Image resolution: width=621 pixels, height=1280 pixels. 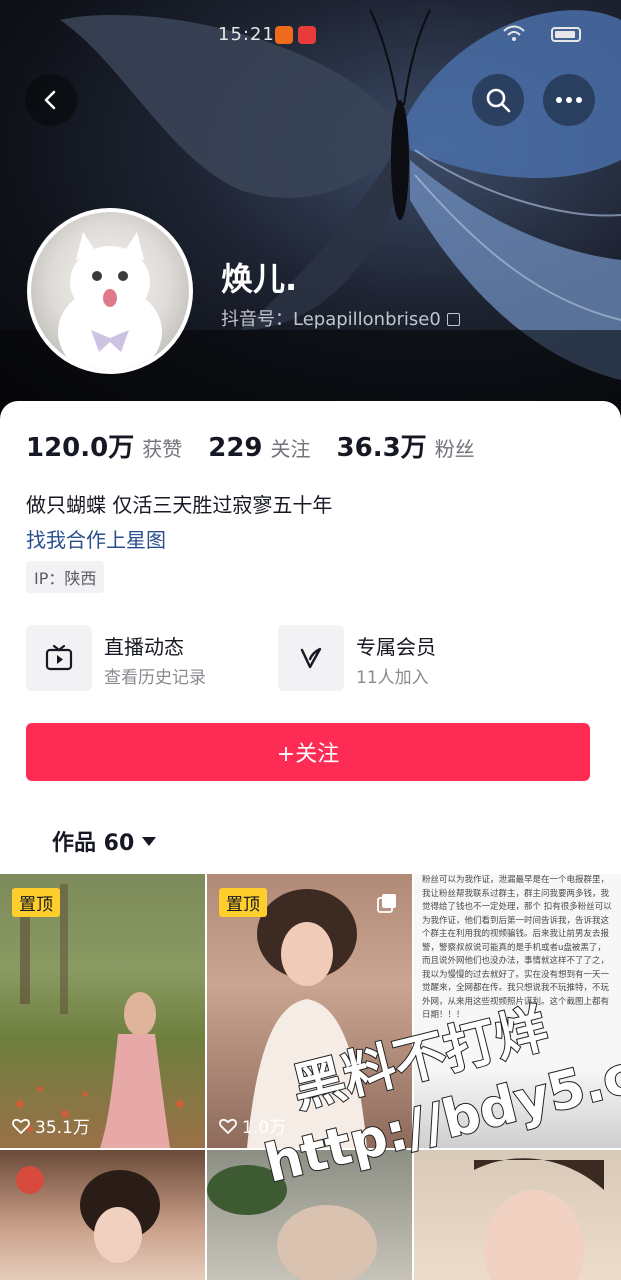 What do you see at coordinates (263, 445) in the screenshot?
I see `profile-stats: 120.0万 获赞 229 关注 36.3万 粉丝` at bounding box center [263, 445].